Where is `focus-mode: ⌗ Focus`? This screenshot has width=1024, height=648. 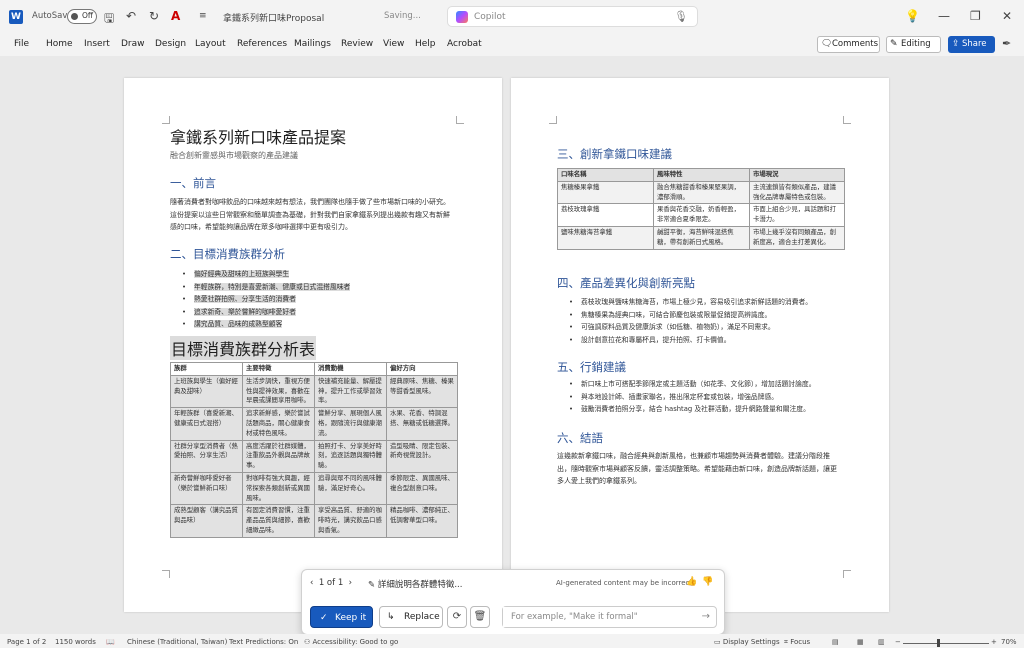
focus-mode: ⌗ Focus is located at coordinates (797, 642).